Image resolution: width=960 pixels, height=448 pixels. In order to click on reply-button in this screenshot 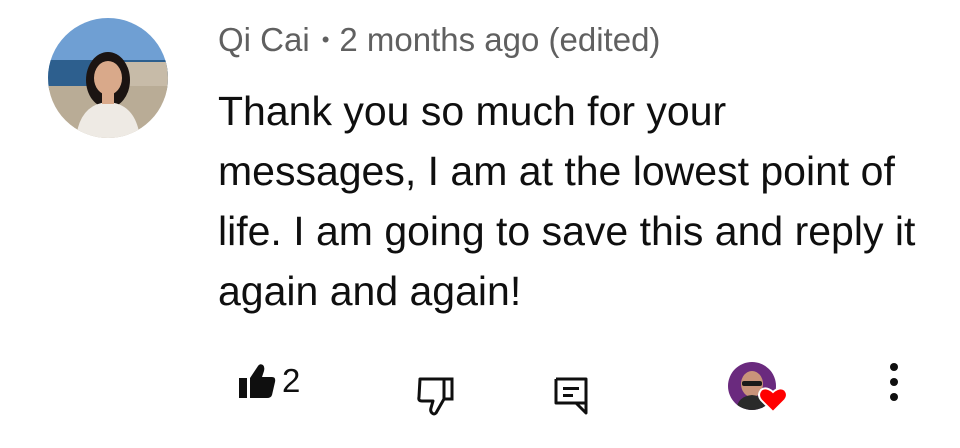, I will do `click(571, 396)`.